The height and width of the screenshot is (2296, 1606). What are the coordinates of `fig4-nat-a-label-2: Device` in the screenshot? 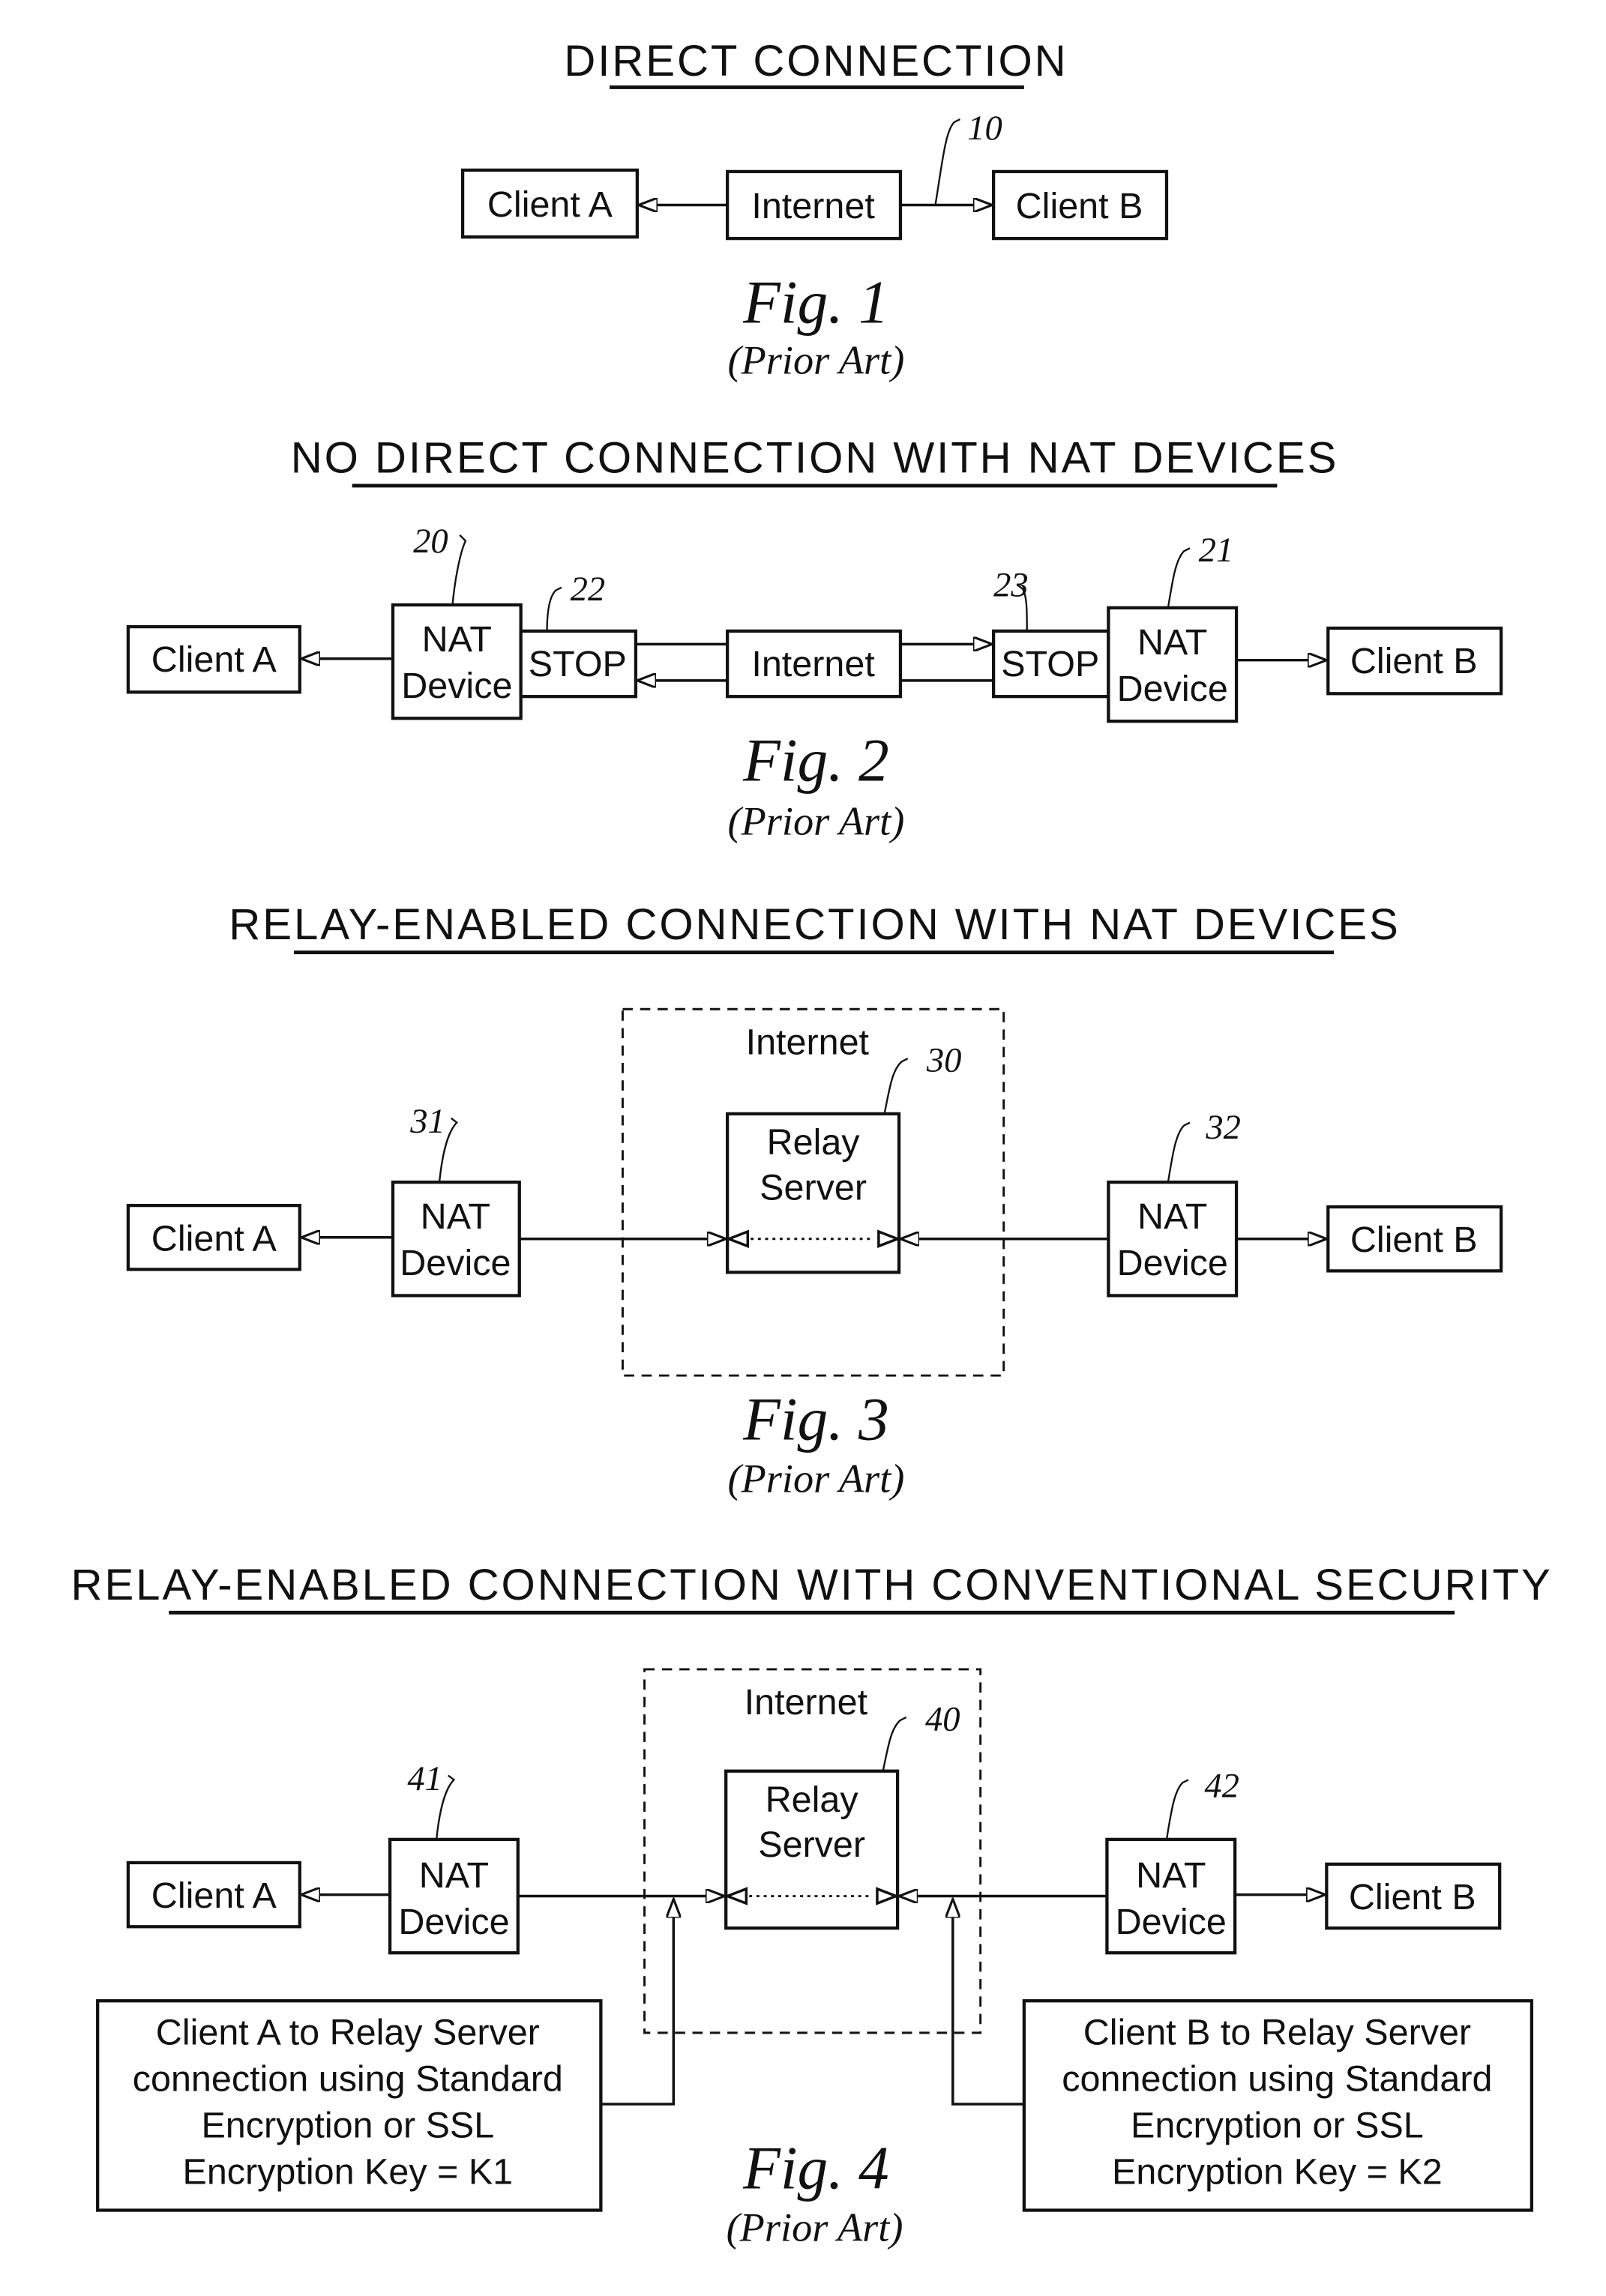 It's located at (453, 1922).